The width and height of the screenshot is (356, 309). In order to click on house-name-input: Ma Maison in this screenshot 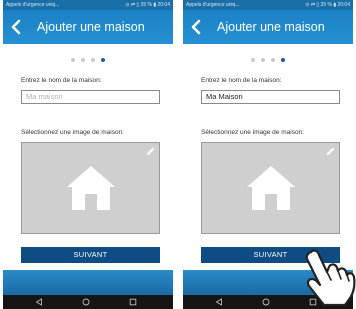, I will do `click(270, 97)`.